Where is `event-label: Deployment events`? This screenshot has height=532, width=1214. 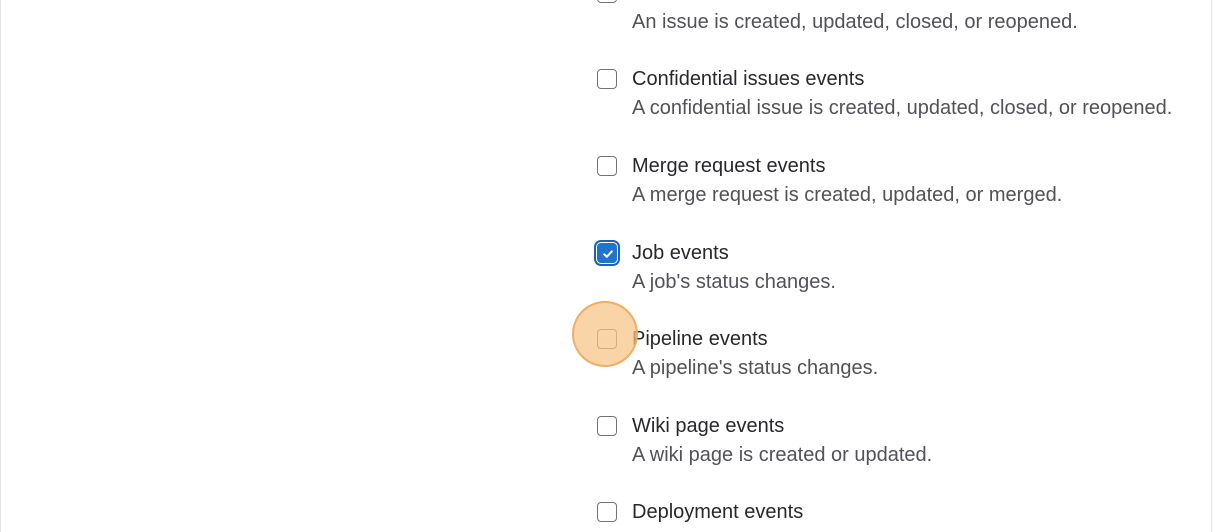
event-label: Deployment events is located at coordinates (717, 512).